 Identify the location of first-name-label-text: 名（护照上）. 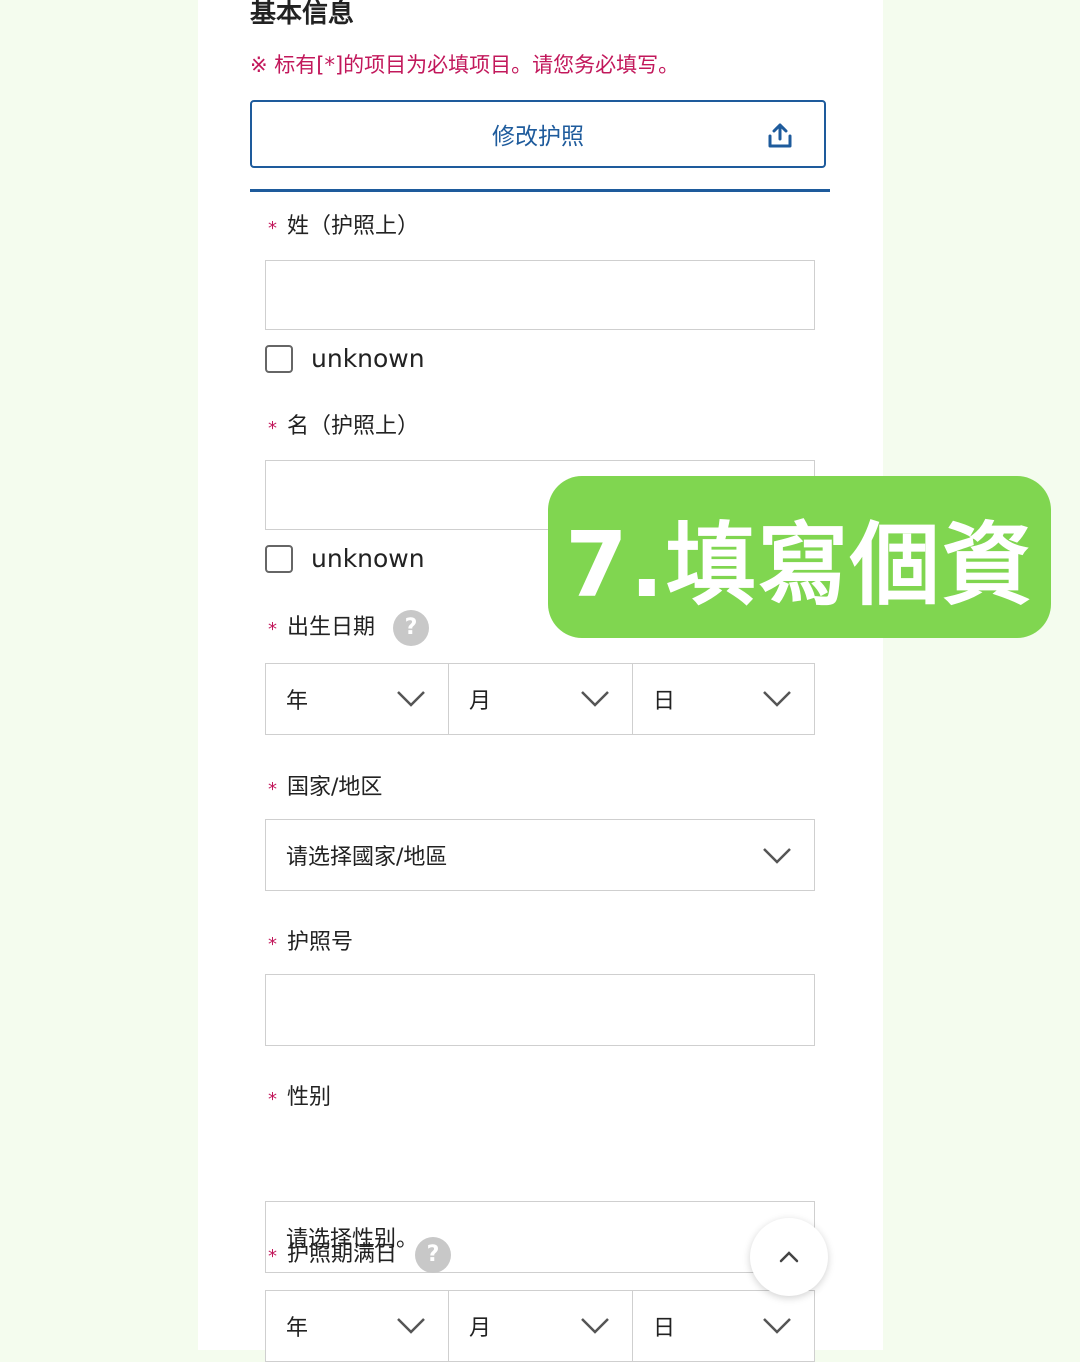
(353, 426).